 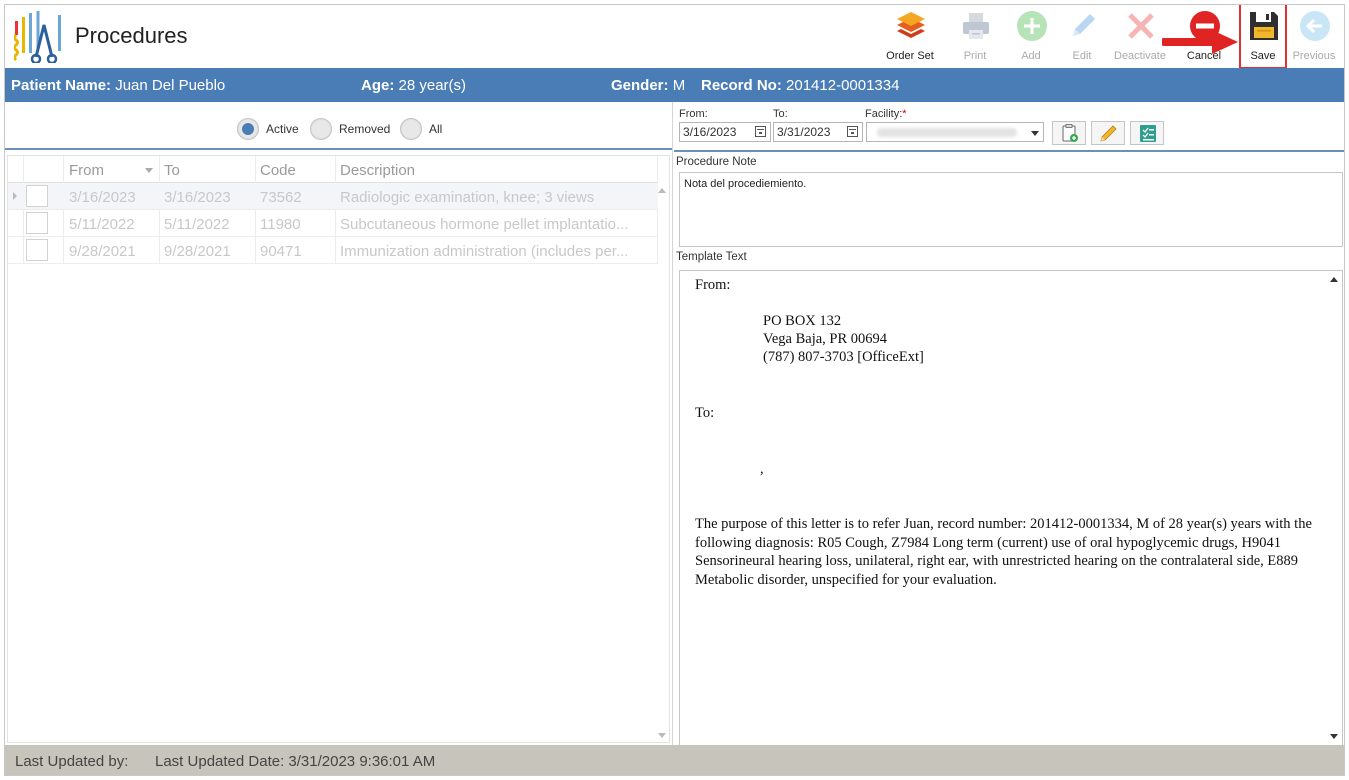 What do you see at coordinates (1334, 508) in the screenshot?
I see `template-scrollbar` at bounding box center [1334, 508].